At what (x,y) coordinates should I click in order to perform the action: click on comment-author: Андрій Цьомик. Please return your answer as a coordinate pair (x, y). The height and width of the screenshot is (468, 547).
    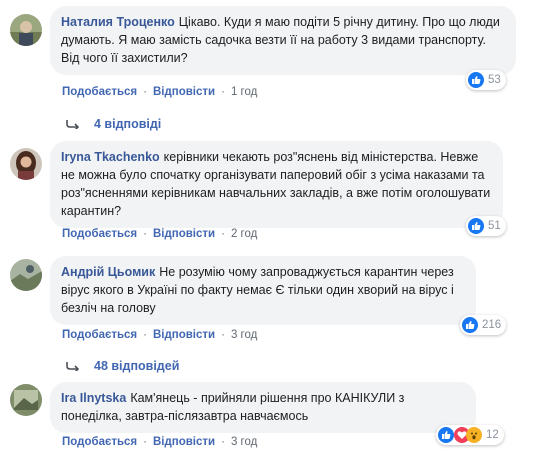
    Looking at the image, I should click on (108, 272).